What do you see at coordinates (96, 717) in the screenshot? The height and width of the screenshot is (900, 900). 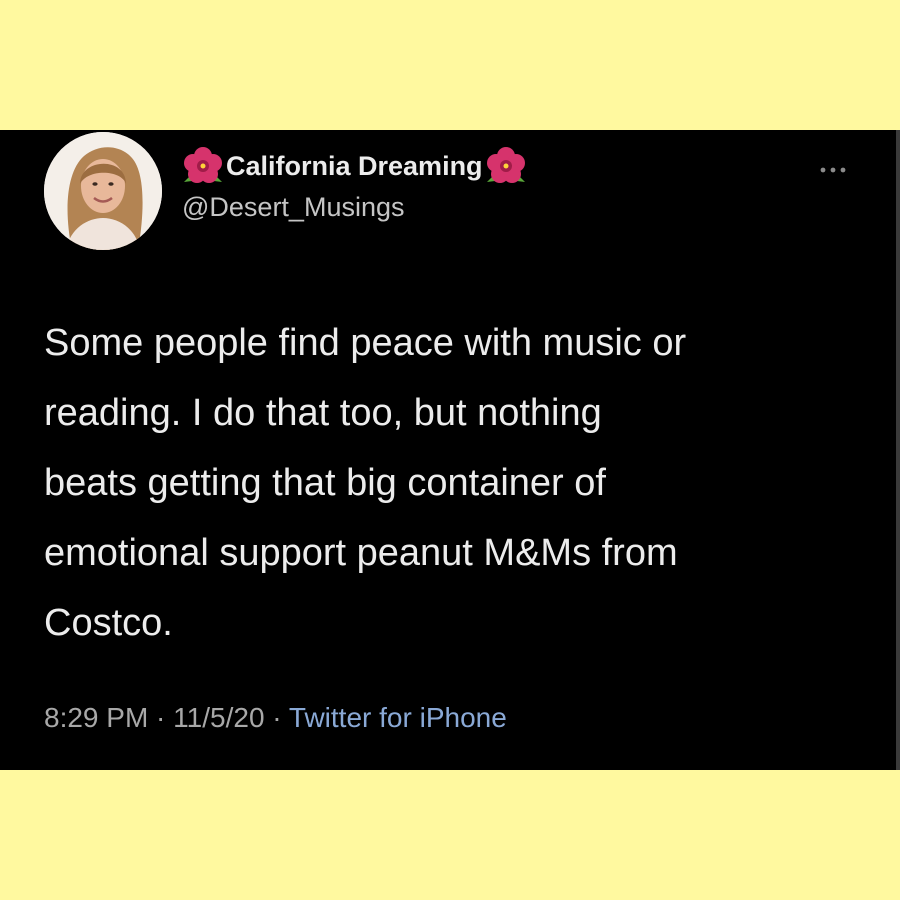 I see `tweet-time: 8:29 PM` at bounding box center [96, 717].